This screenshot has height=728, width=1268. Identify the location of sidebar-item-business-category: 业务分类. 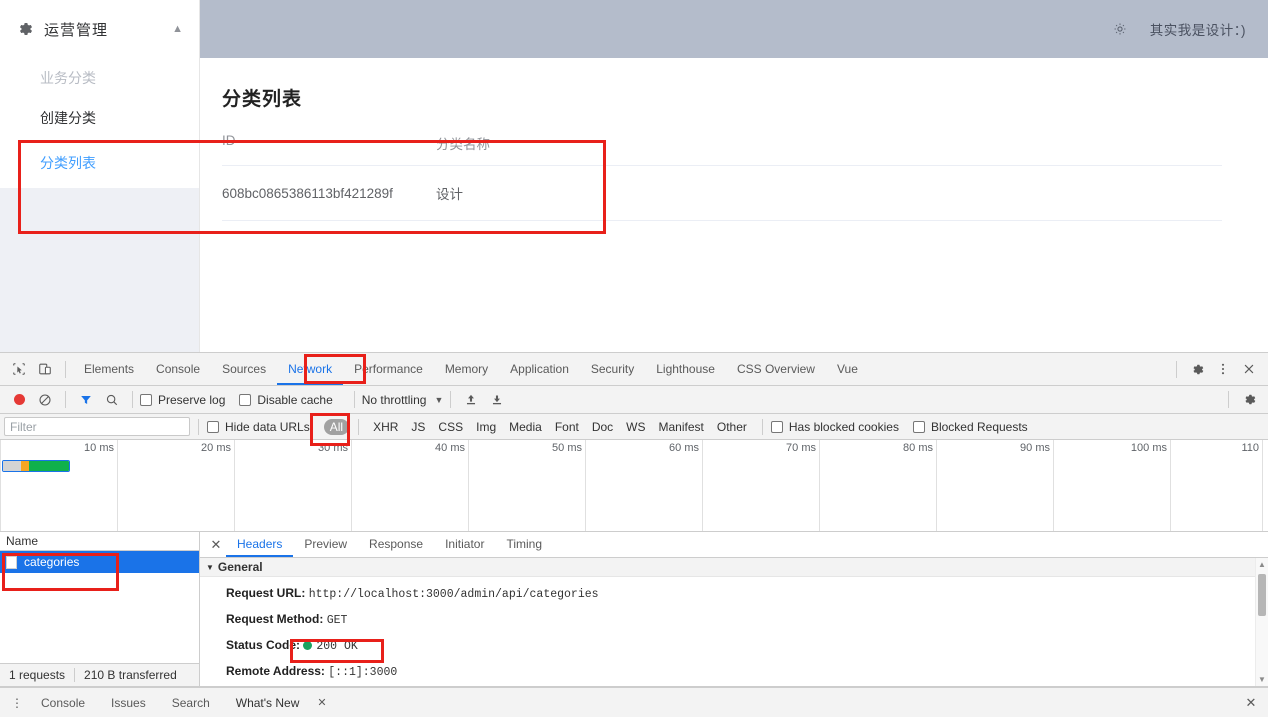
(99, 78).